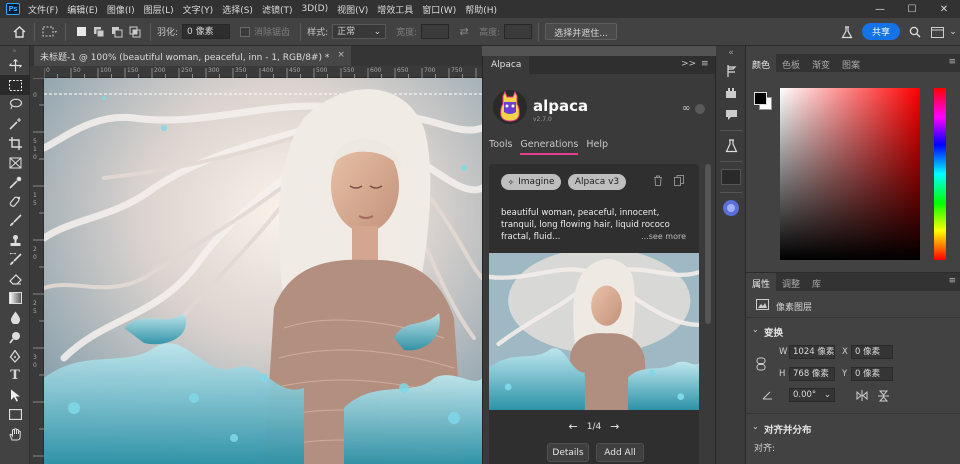 This screenshot has width=960, height=464. What do you see at coordinates (439, 9) in the screenshot?
I see `menu-window: 窗口(W)` at bounding box center [439, 9].